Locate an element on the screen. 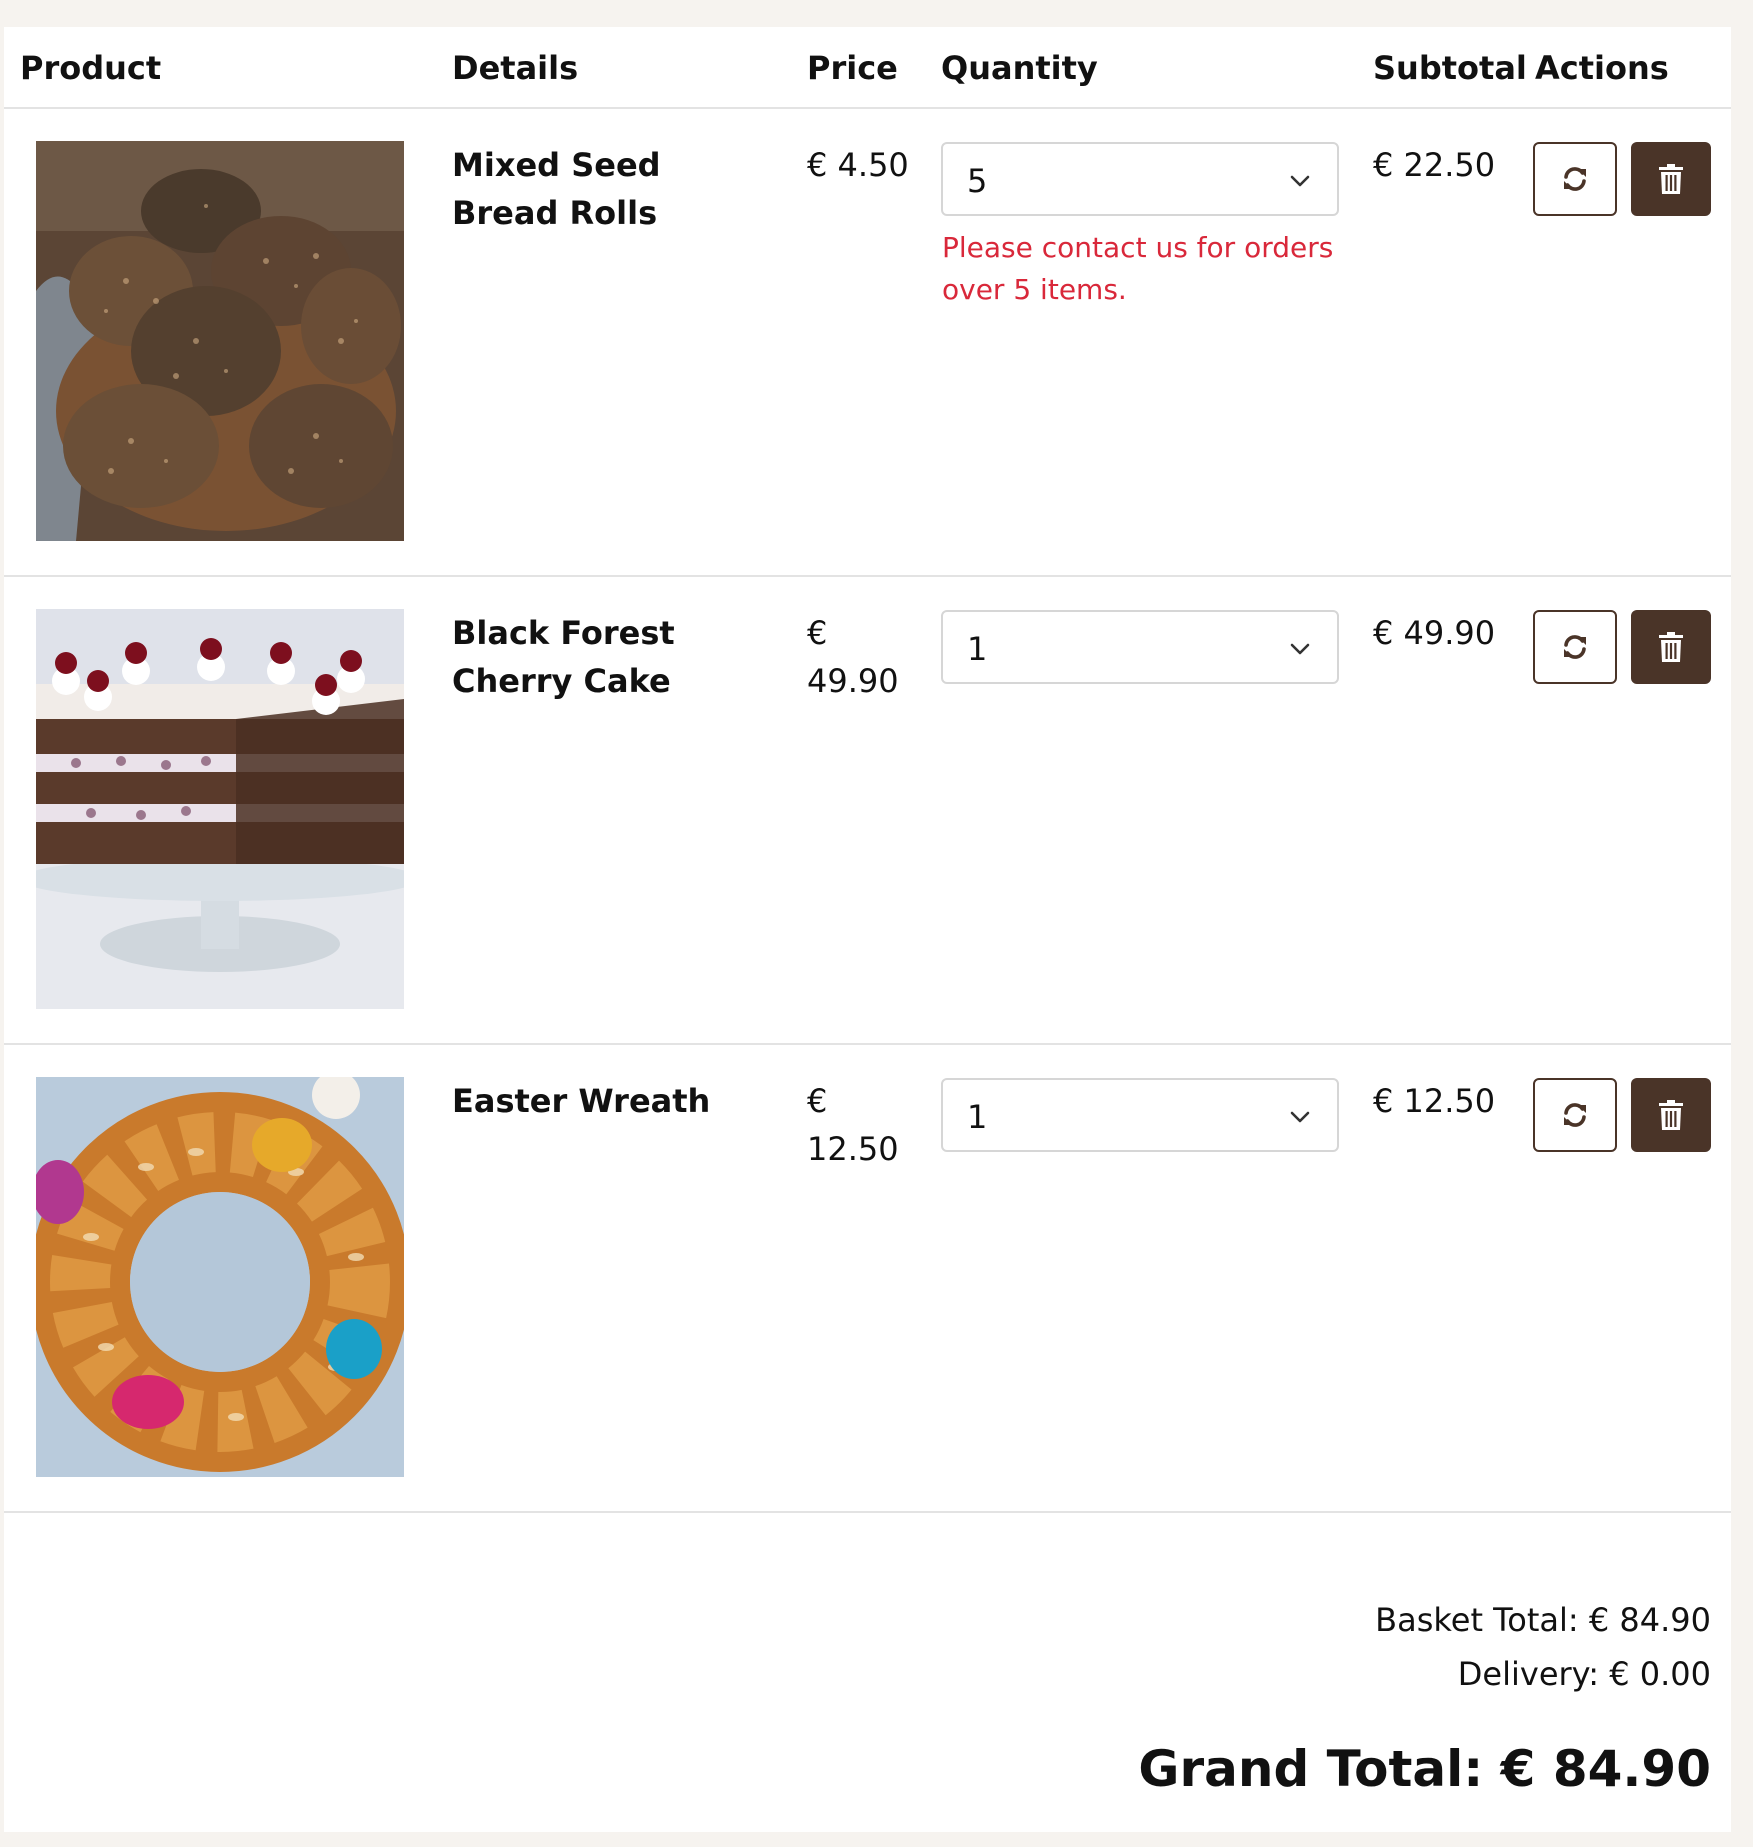 The width and height of the screenshot is (1753, 1847). quantity-value: 5 is located at coordinates (977, 181).